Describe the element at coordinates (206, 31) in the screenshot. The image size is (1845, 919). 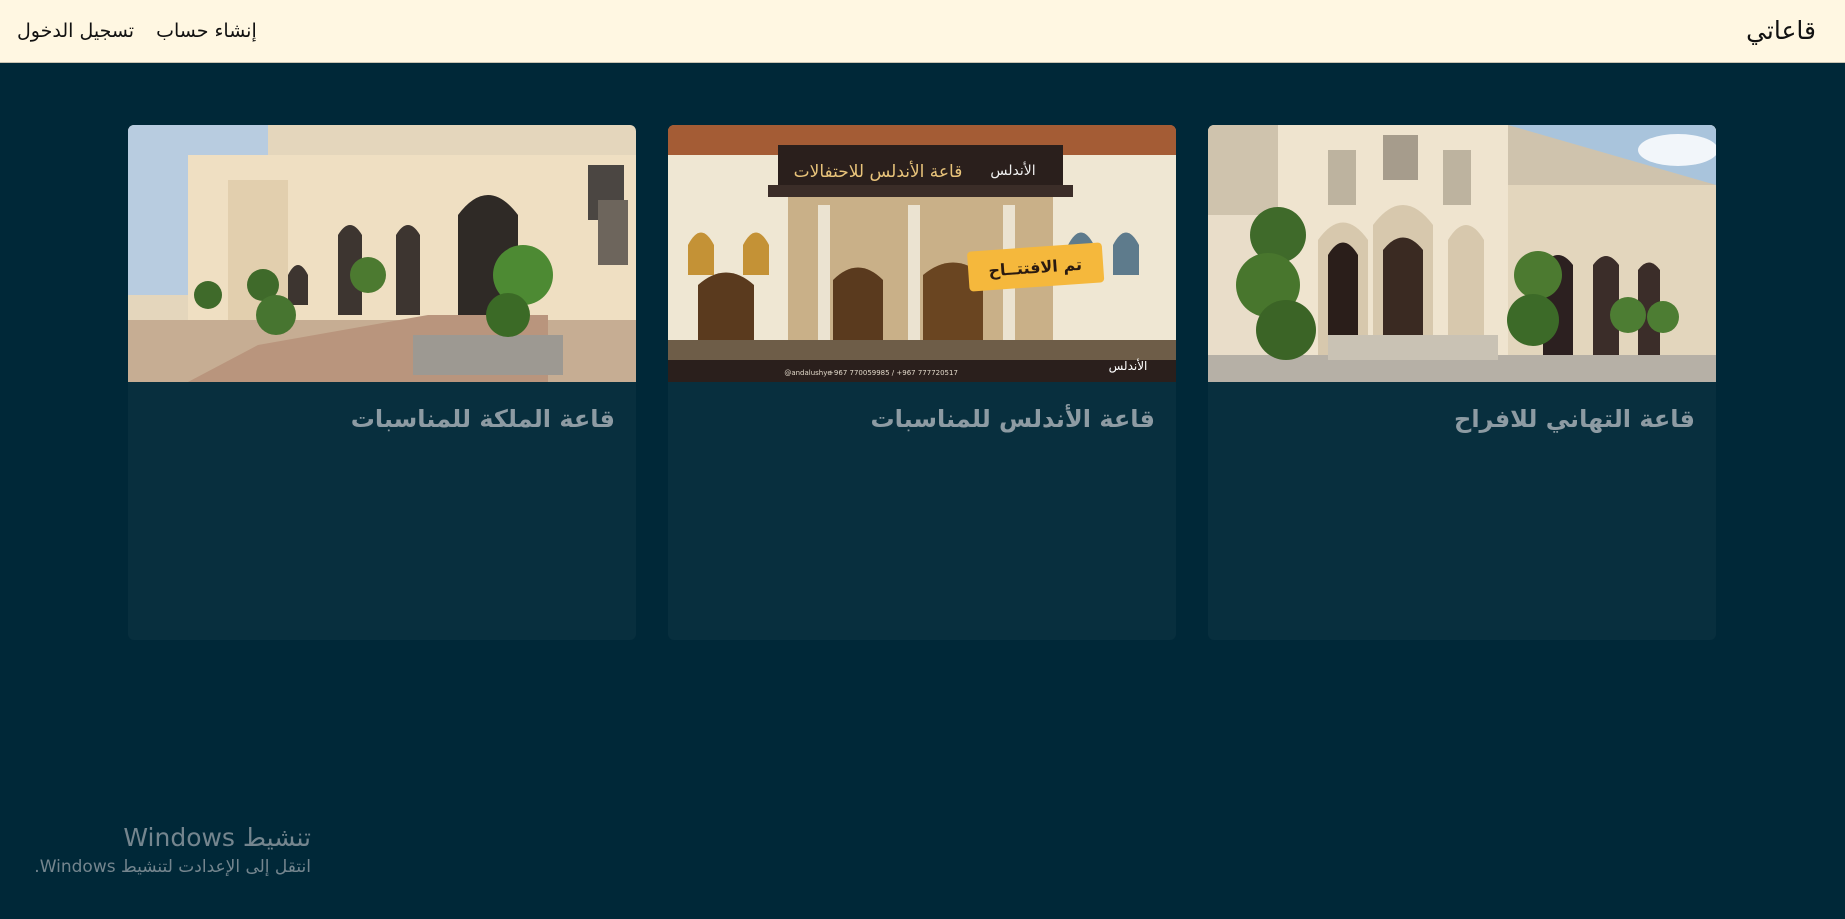
I see `register-link: إنشاء حساب` at that location.